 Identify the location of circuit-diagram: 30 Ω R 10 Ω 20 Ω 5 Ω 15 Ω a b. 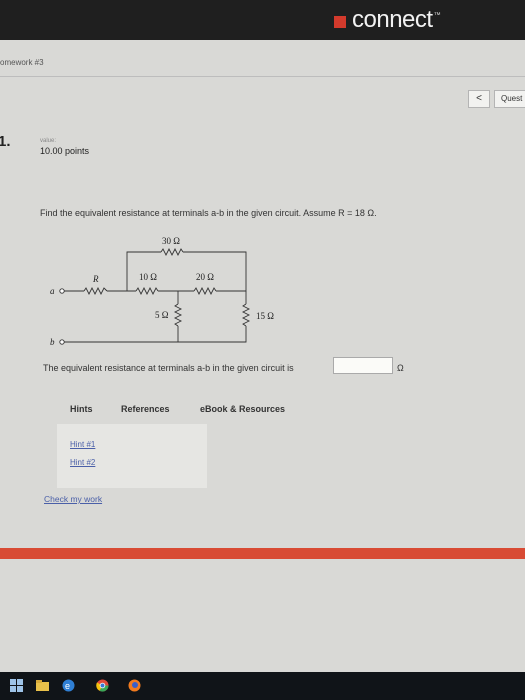
(162, 291).